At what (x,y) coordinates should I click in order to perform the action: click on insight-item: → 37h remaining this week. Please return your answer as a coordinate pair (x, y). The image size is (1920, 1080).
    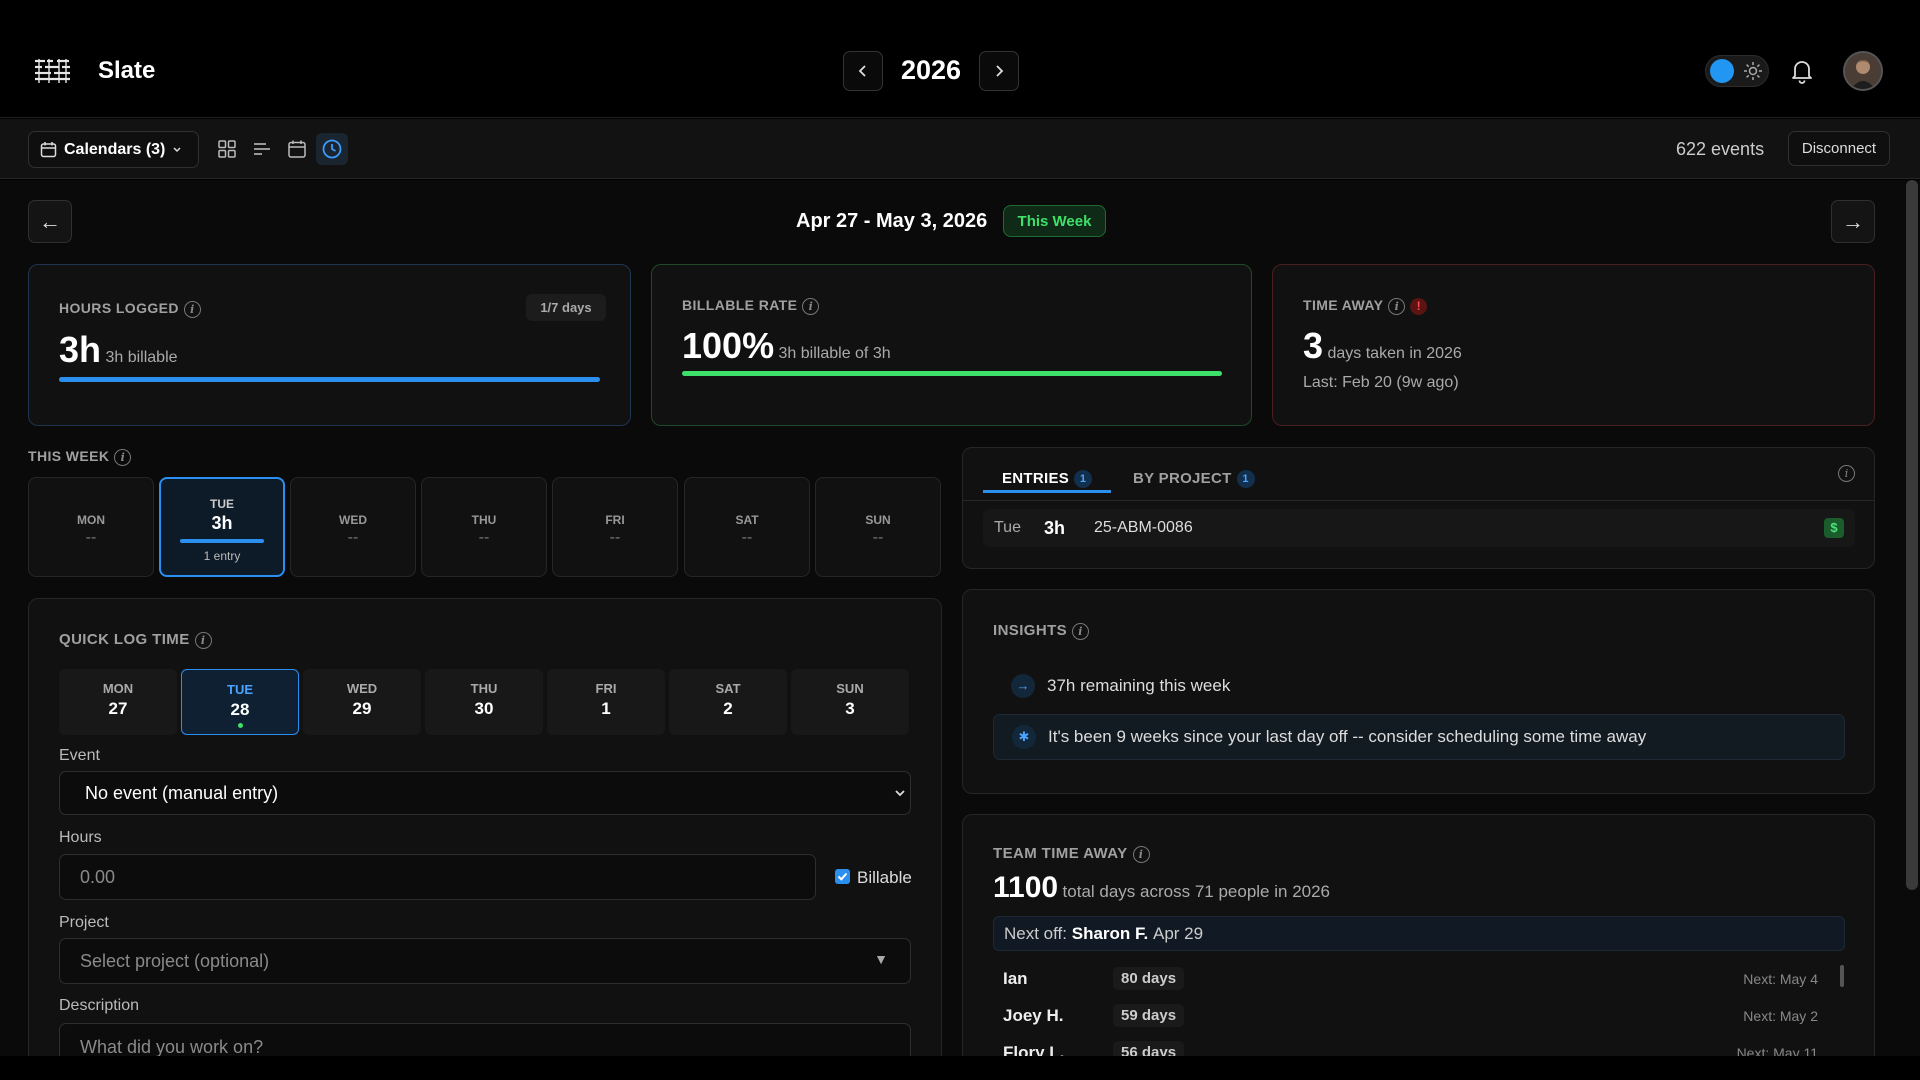
    Looking at the image, I should click on (1419, 686).